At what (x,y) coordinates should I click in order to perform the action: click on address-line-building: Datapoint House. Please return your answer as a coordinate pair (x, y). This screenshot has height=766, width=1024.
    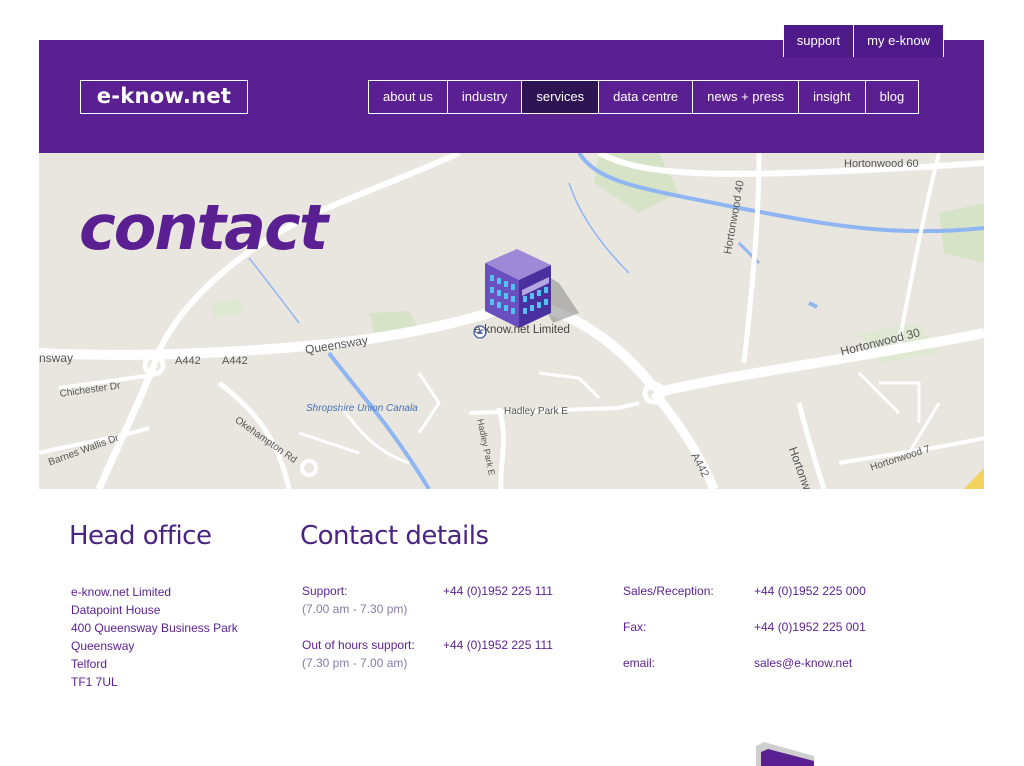
    Looking at the image, I should click on (116, 610).